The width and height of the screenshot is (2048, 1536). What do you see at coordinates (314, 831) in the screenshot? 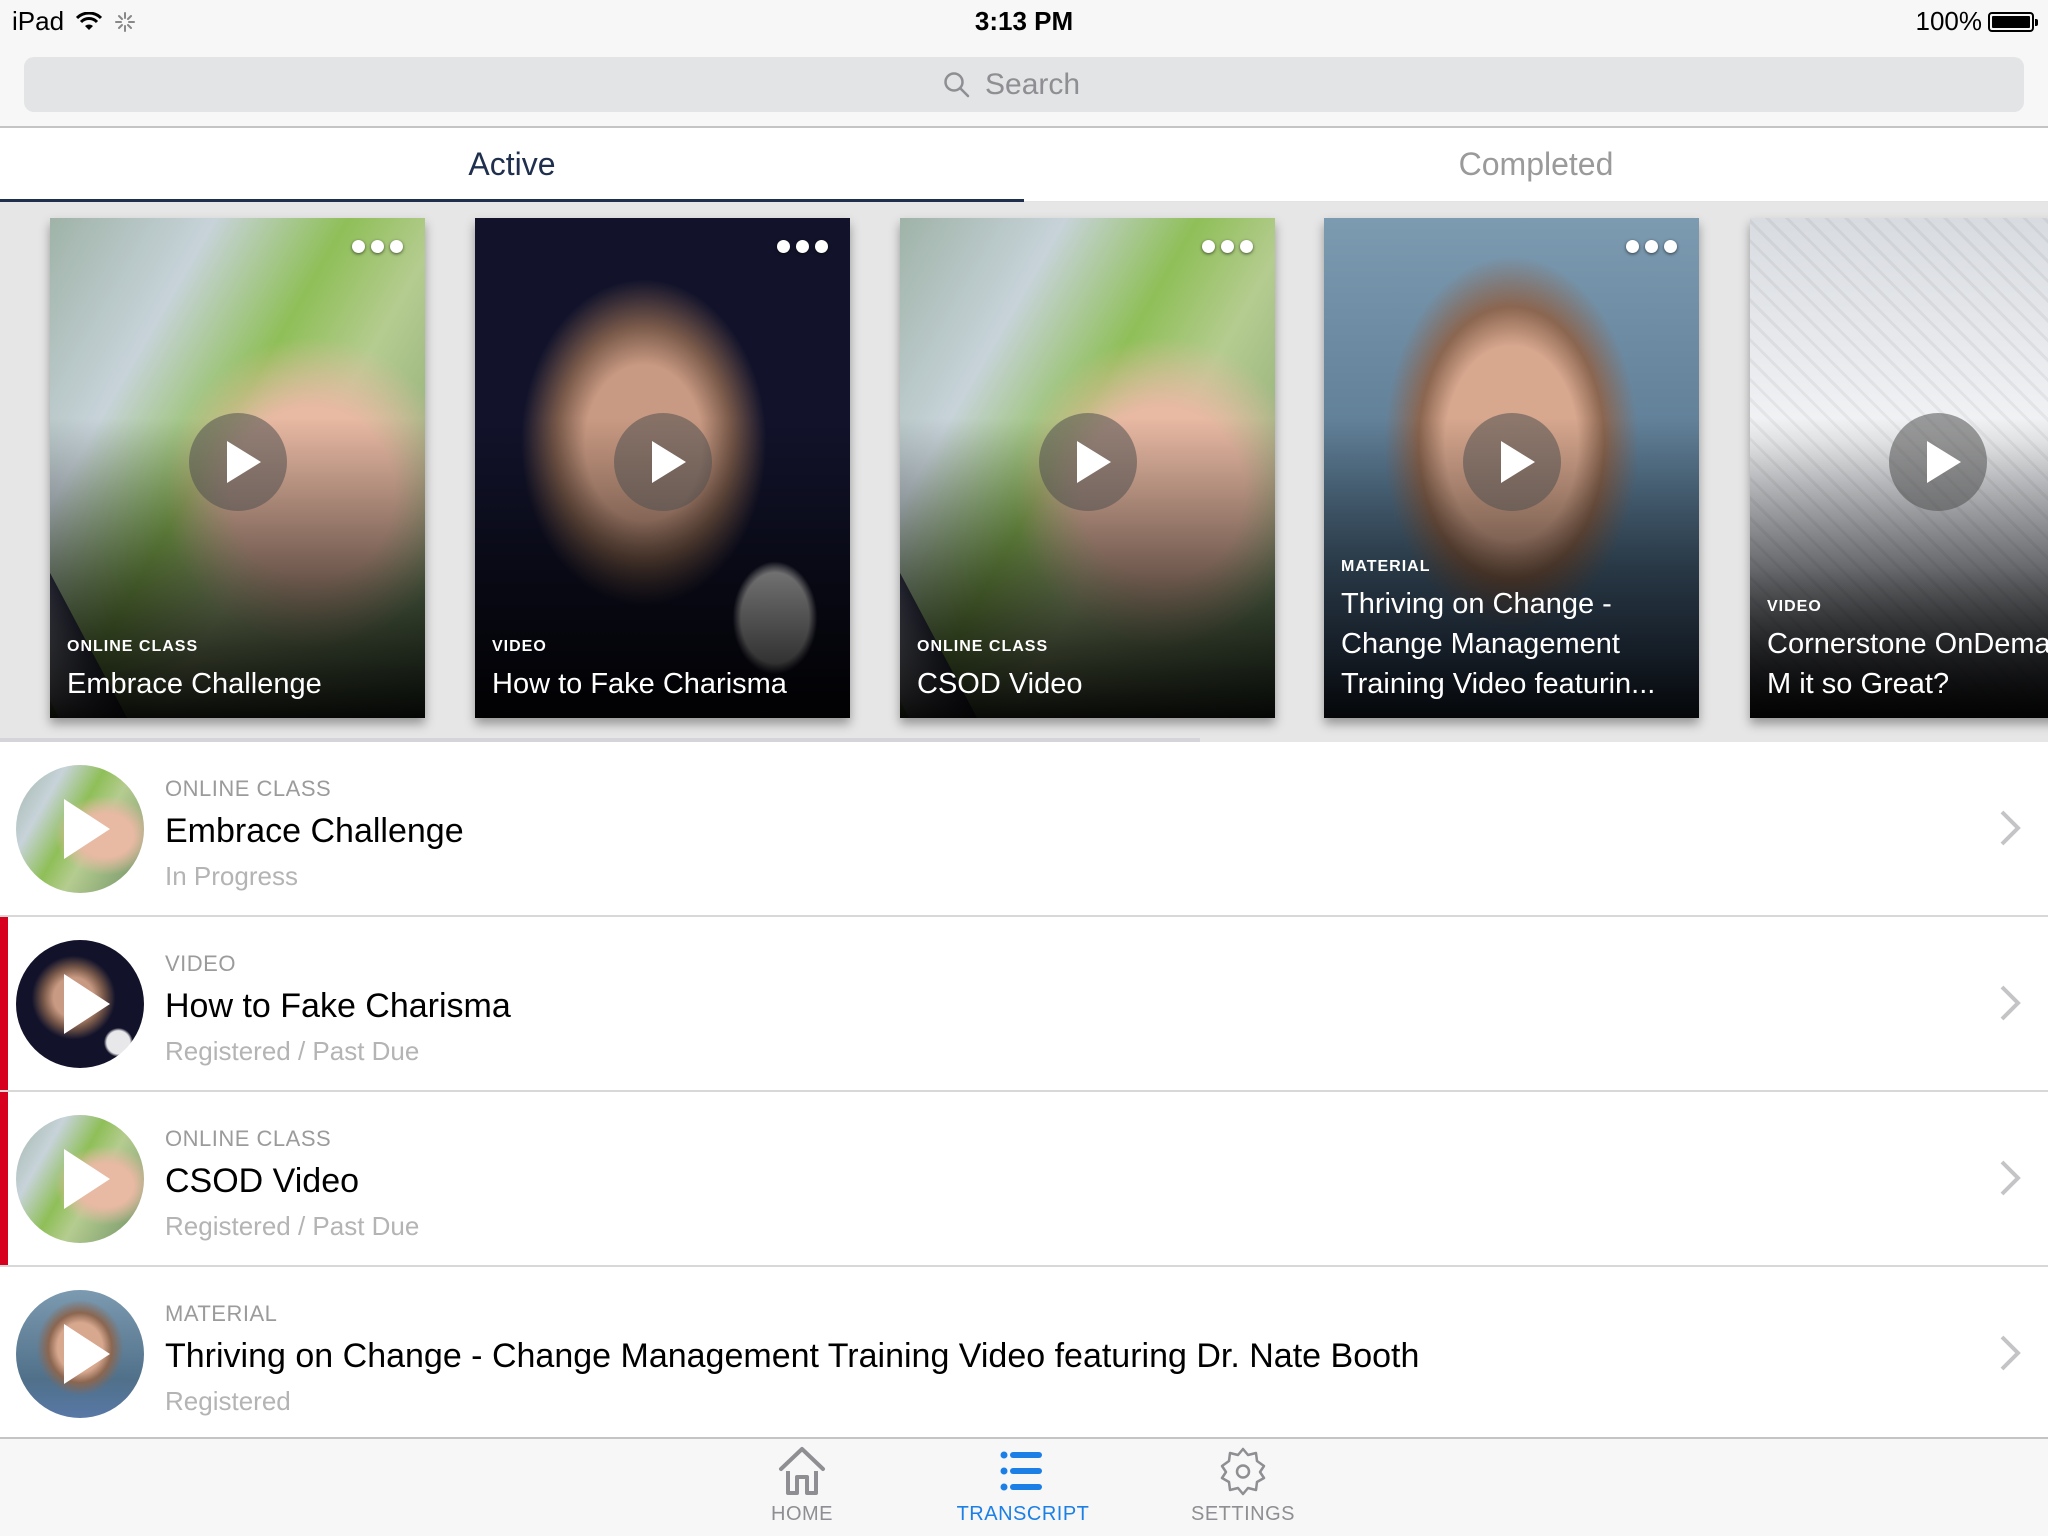
I see `item-title: Embrace Challenge` at bounding box center [314, 831].